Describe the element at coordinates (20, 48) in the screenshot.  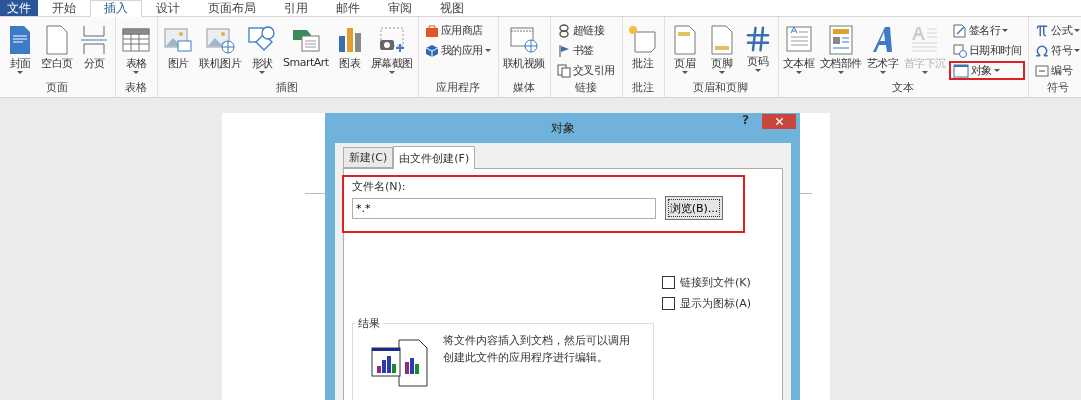
I see `ribbon-button: 封面` at that location.